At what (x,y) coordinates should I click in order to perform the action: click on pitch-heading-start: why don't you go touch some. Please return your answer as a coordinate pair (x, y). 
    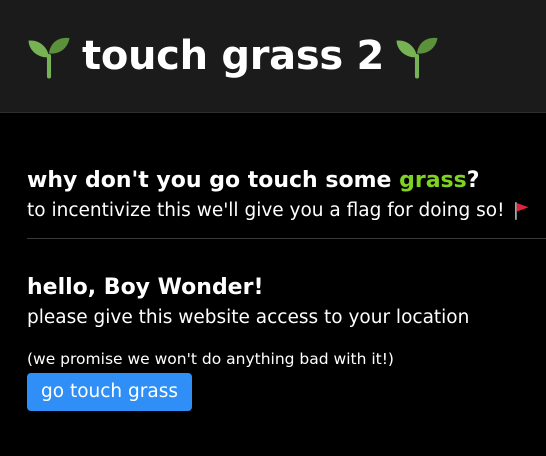
    Looking at the image, I should click on (213, 180).